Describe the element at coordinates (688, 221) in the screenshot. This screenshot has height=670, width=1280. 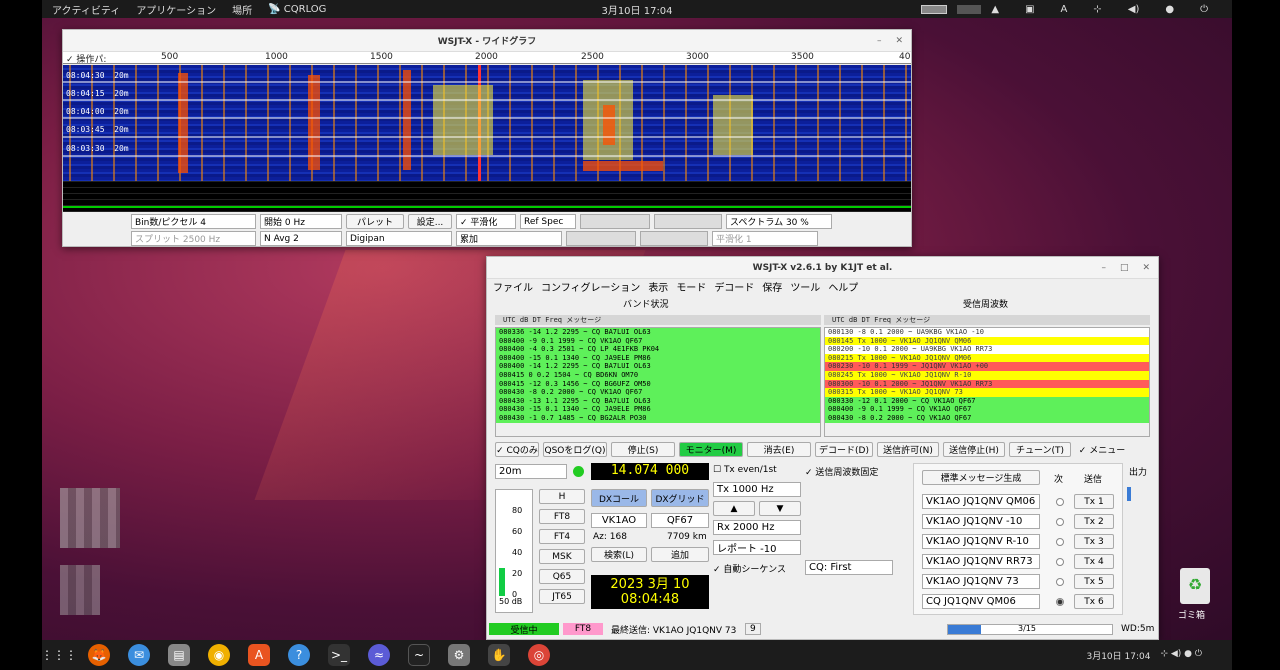
I see `slider-zero` at that location.